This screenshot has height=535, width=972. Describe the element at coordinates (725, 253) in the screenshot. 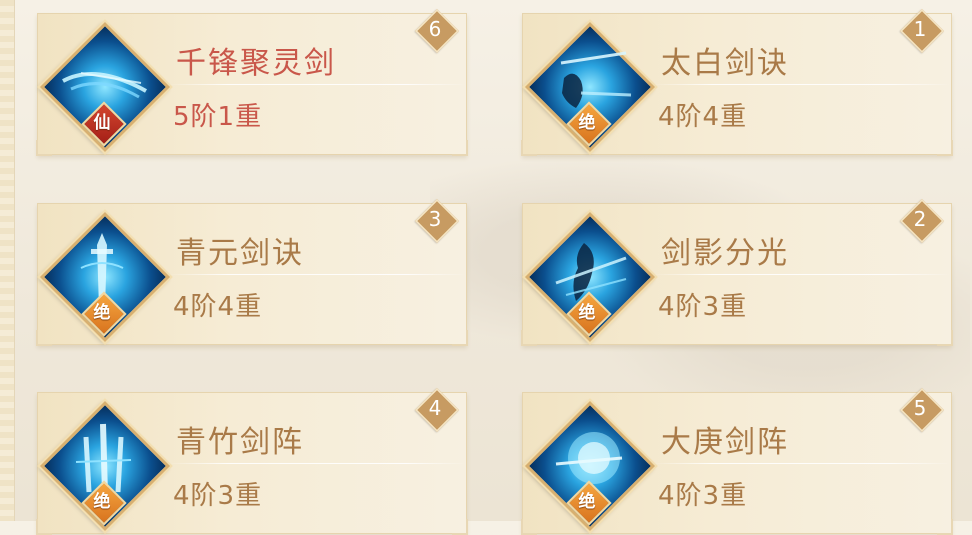

I see `skill-name: 剑影分光` at that location.